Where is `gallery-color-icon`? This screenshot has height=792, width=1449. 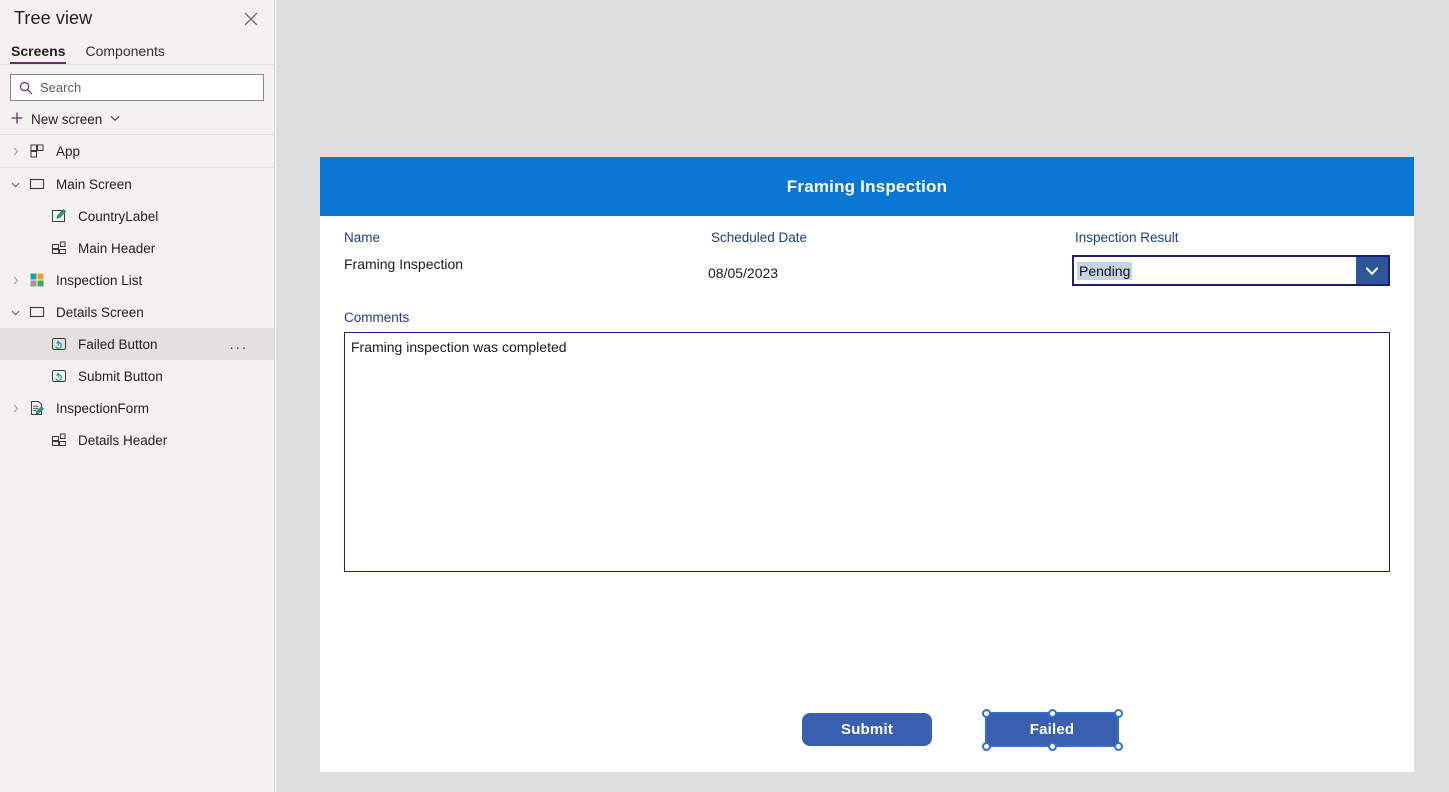 gallery-color-icon is located at coordinates (37, 280).